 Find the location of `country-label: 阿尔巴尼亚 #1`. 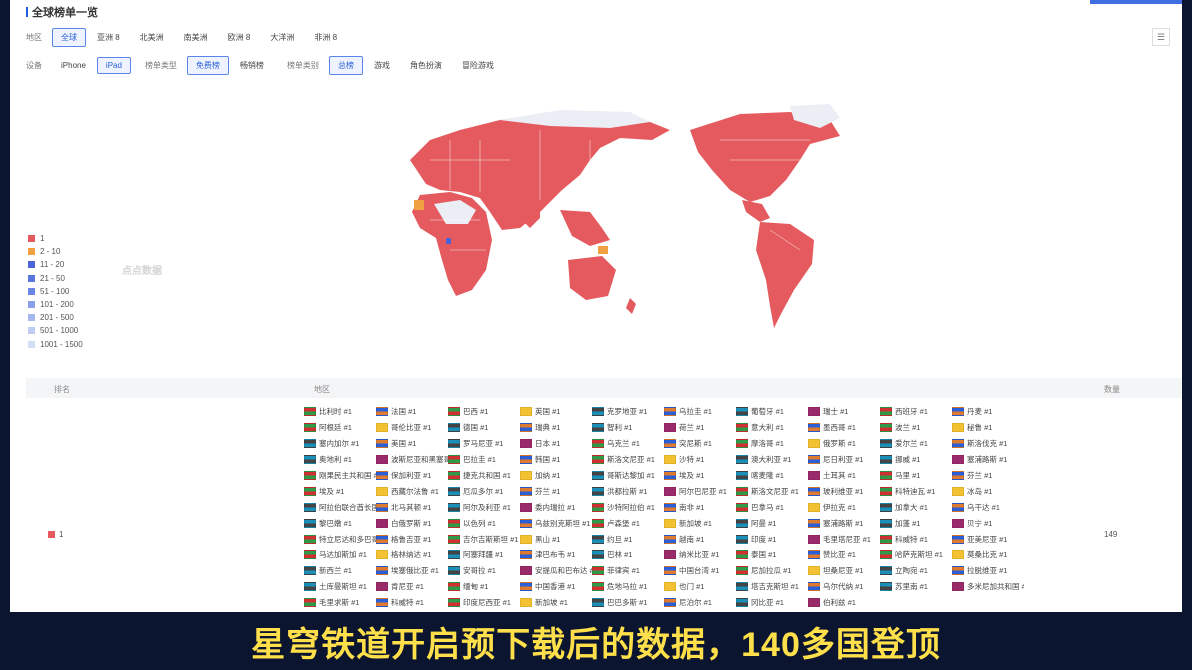

country-label: 阿尔巴尼亚 #1 is located at coordinates (703, 491).